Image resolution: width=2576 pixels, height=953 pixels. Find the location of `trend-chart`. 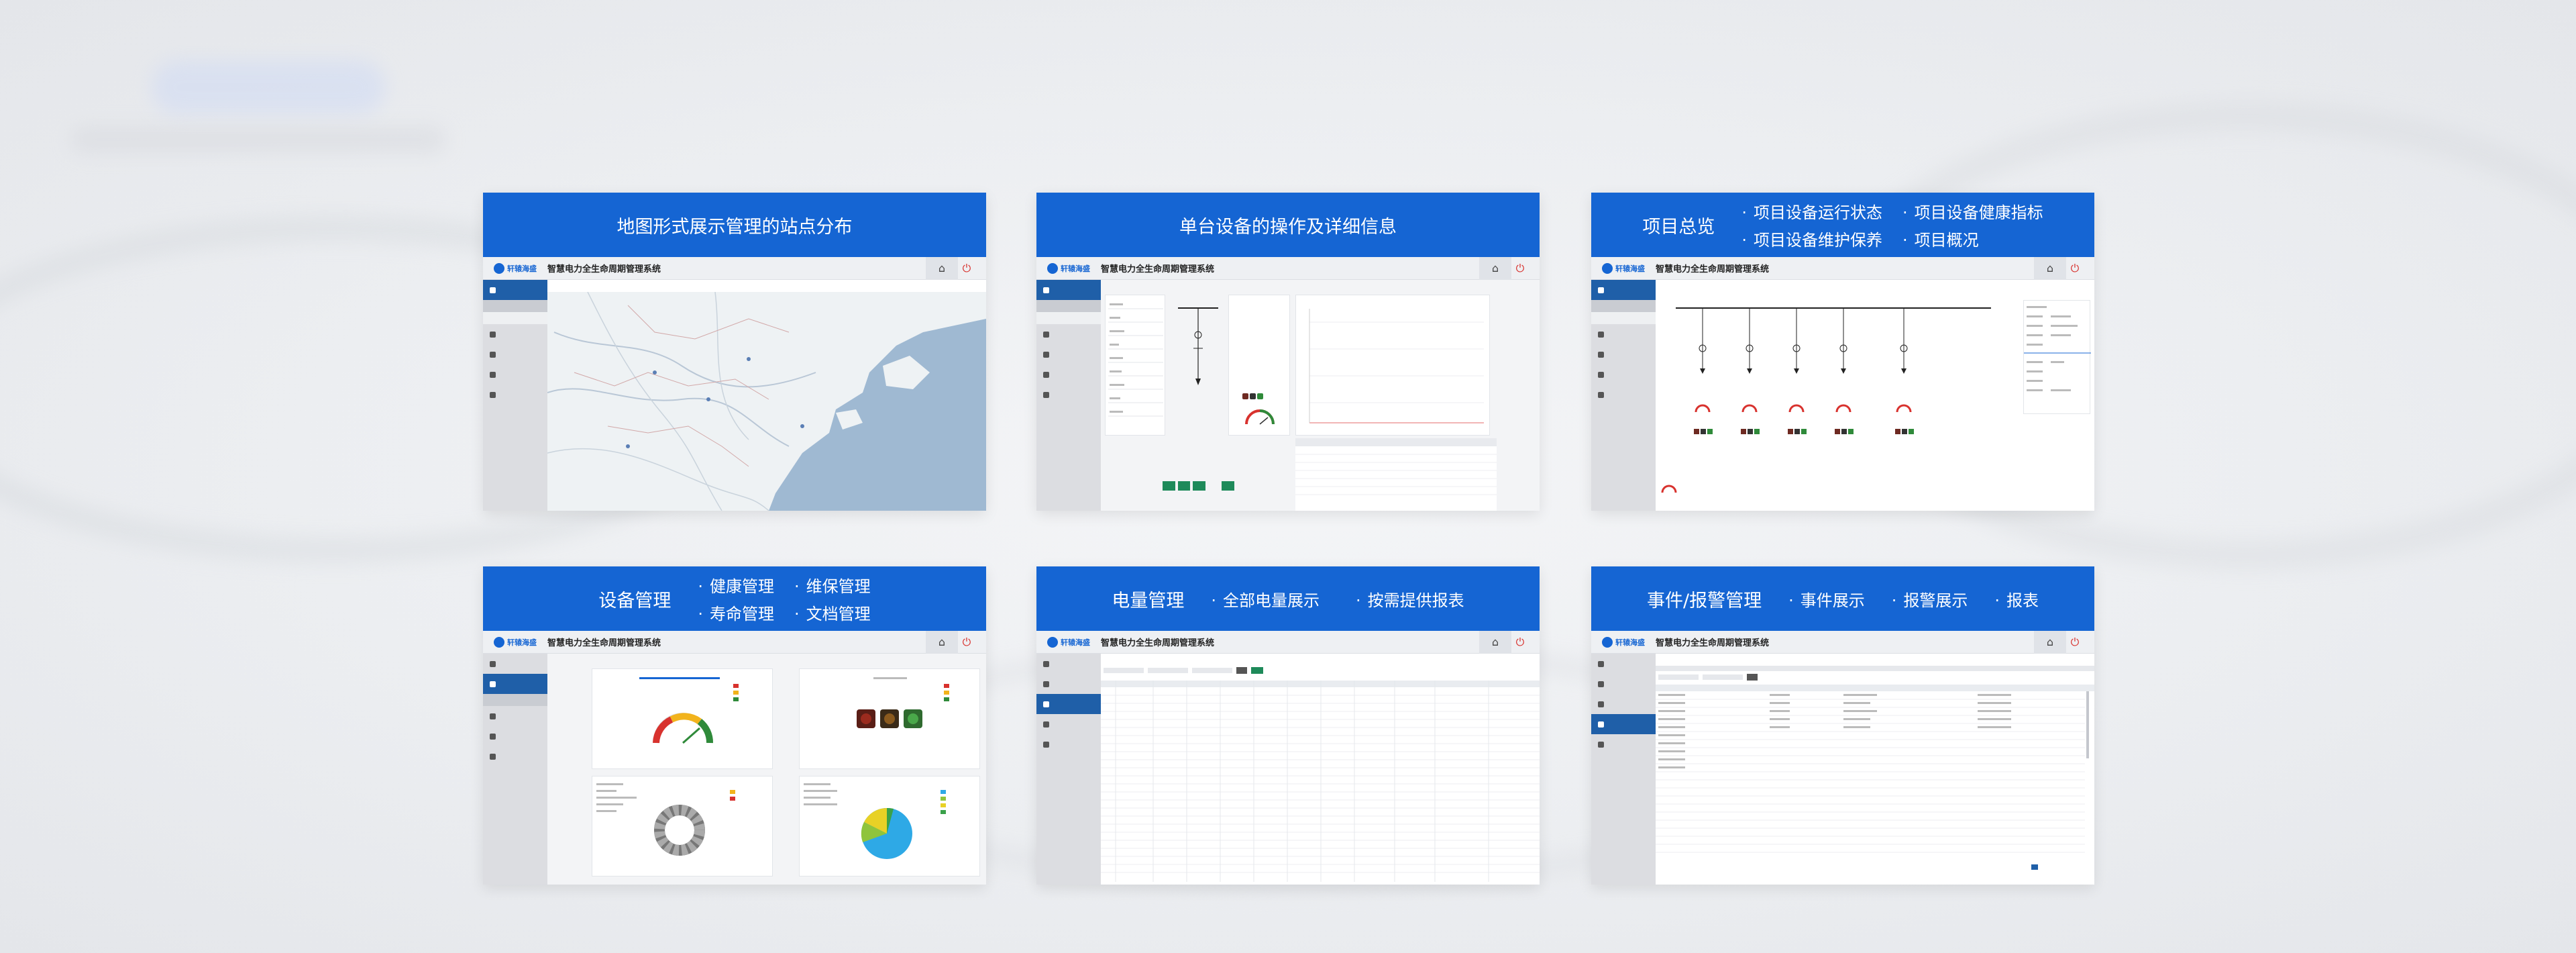

trend-chart is located at coordinates (1396, 366).